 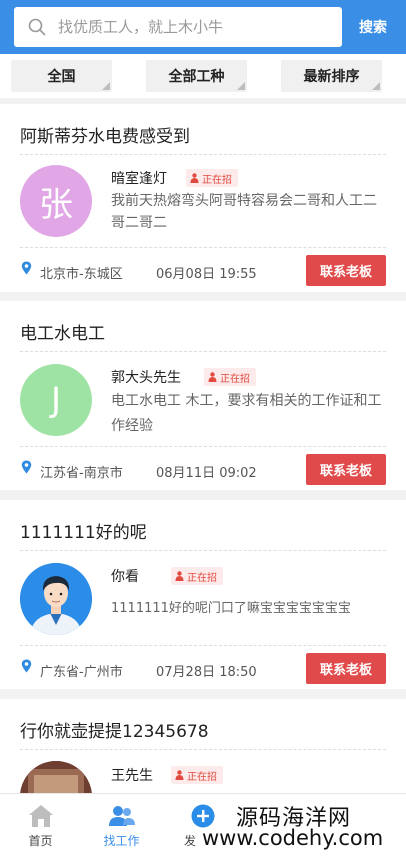 What do you see at coordinates (189, 841) in the screenshot?
I see `tab-post-label: 发` at bounding box center [189, 841].